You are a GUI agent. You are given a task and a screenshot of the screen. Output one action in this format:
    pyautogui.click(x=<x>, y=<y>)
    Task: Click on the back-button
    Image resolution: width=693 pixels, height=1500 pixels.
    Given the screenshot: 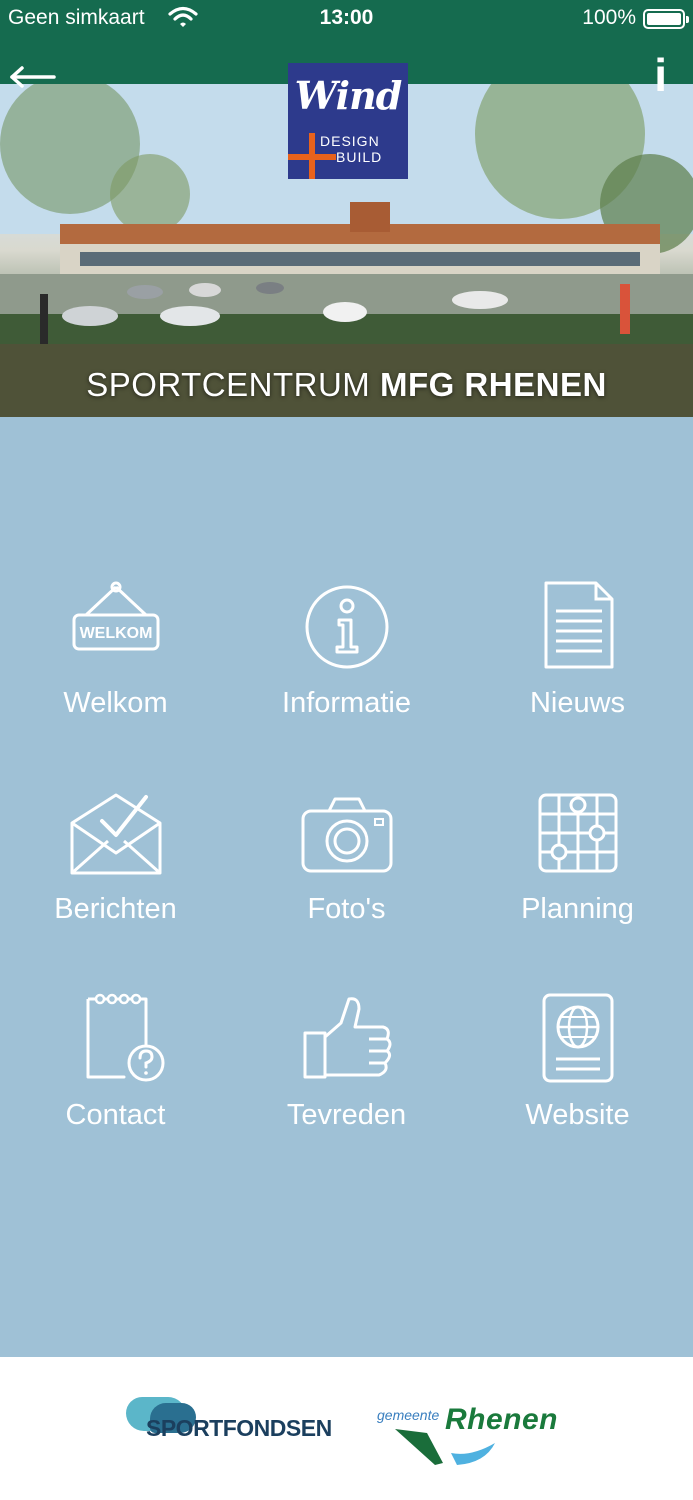 What is the action you would take?
    pyautogui.click(x=33, y=77)
    